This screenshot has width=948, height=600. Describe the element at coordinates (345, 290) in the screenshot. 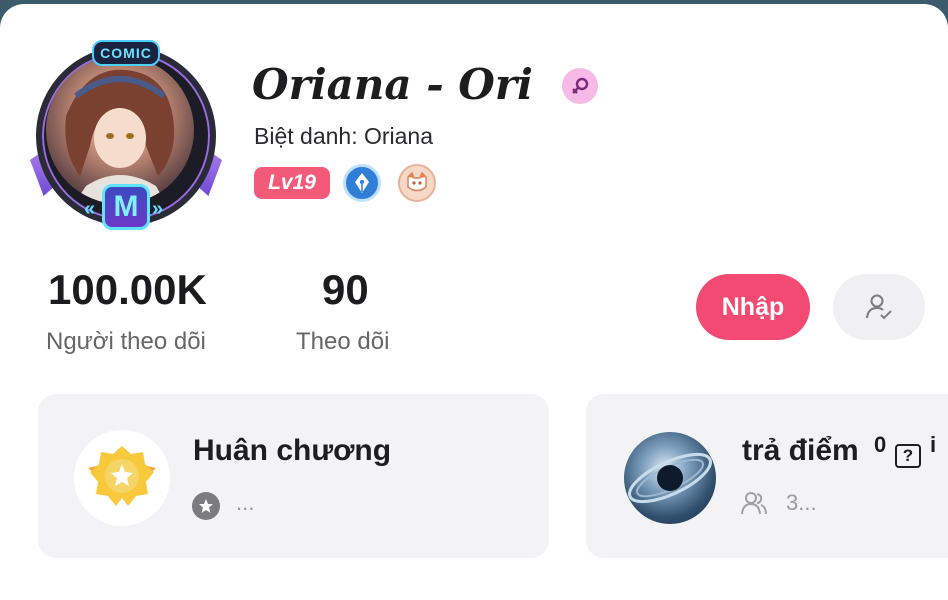

I see `following-count: 90` at that location.